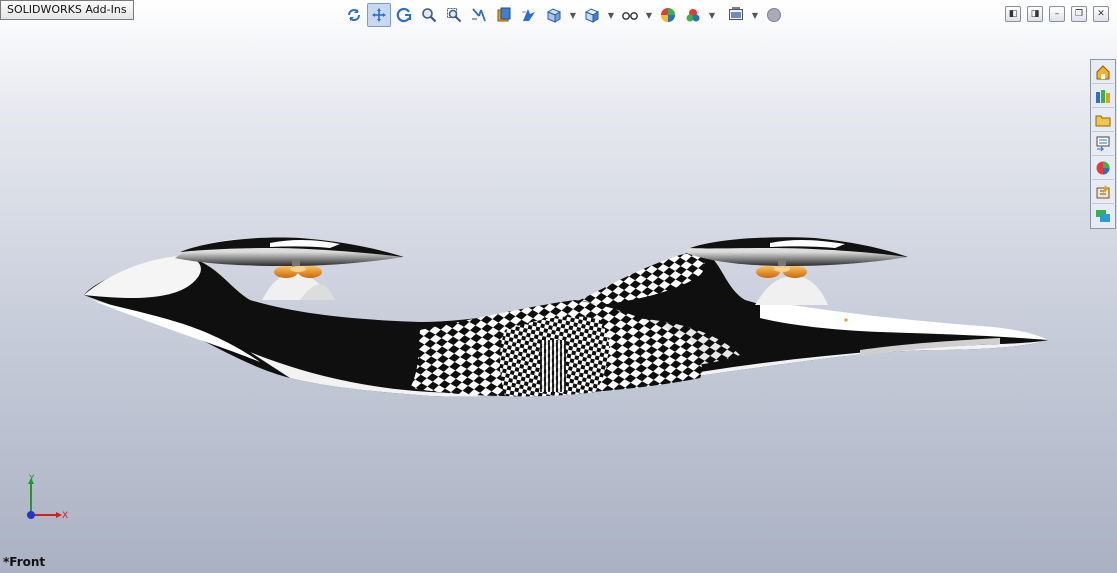 The height and width of the screenshot is (573, 1117). What do you see at coordinates (65, 516) in the screenshot?
I see `x-axis-label: X` at bounding box center [65, 516].